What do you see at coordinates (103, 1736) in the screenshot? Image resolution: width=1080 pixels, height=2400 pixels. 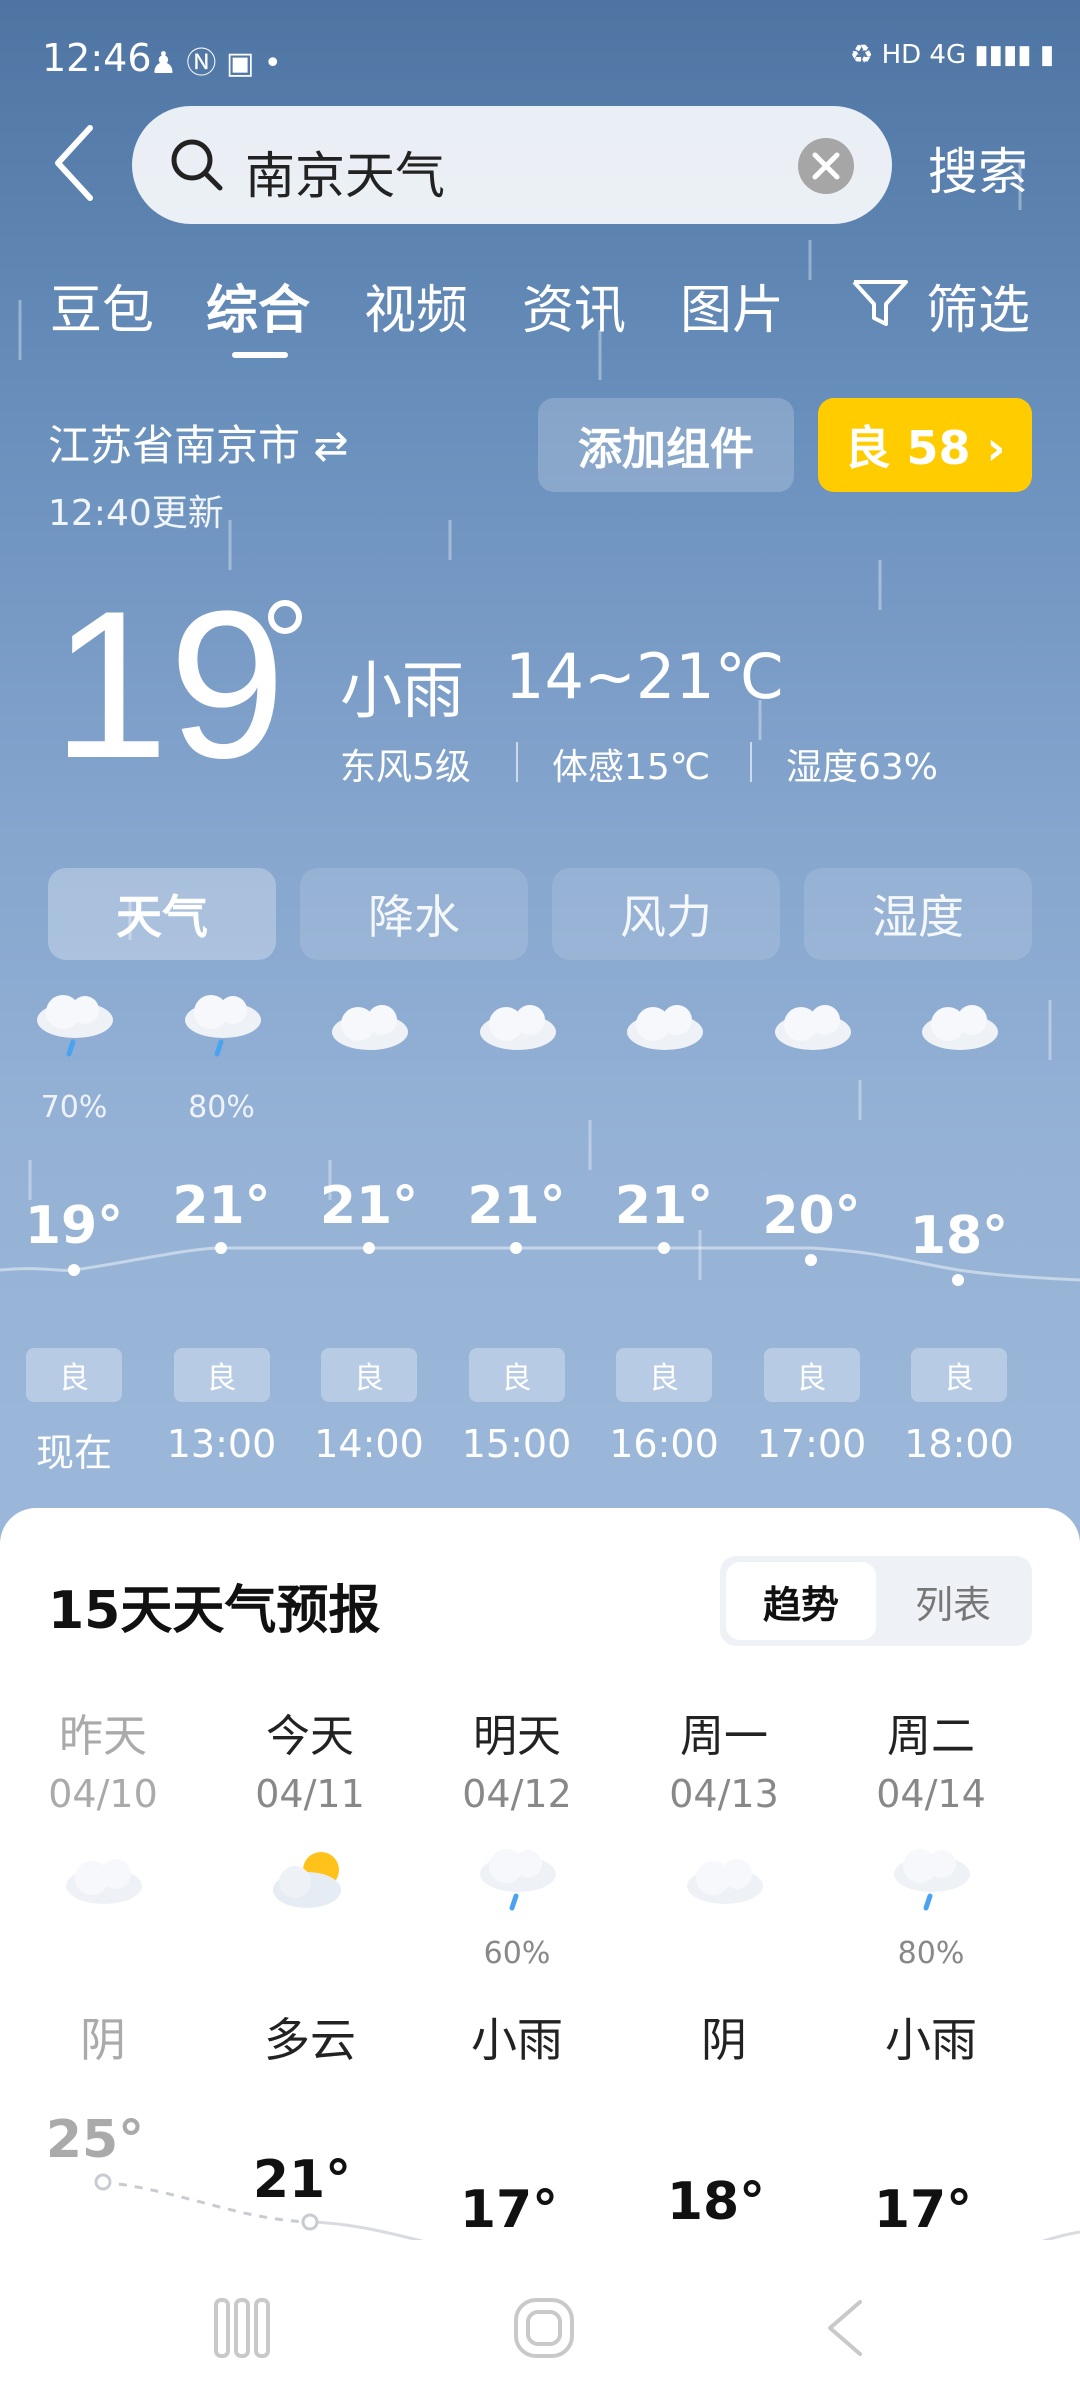 I see `day-name: 昨天` at bounding box center [103, 1736].